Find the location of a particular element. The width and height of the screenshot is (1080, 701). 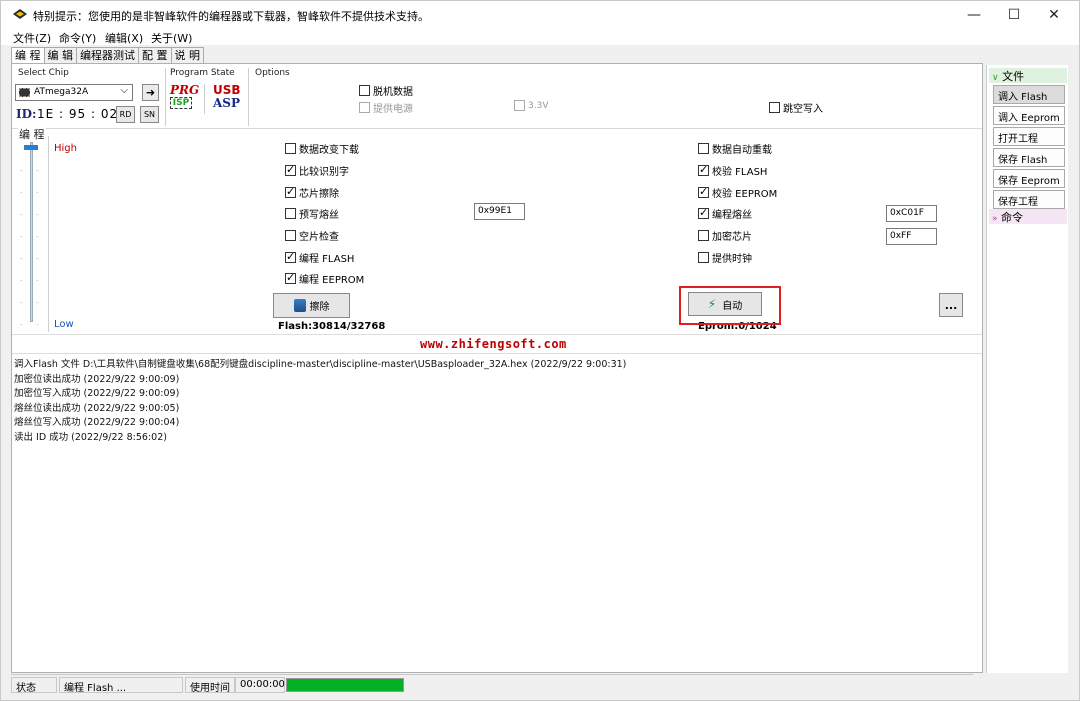

tab-programmer-test: 编程器测试 is located at coordinates (107, 55).